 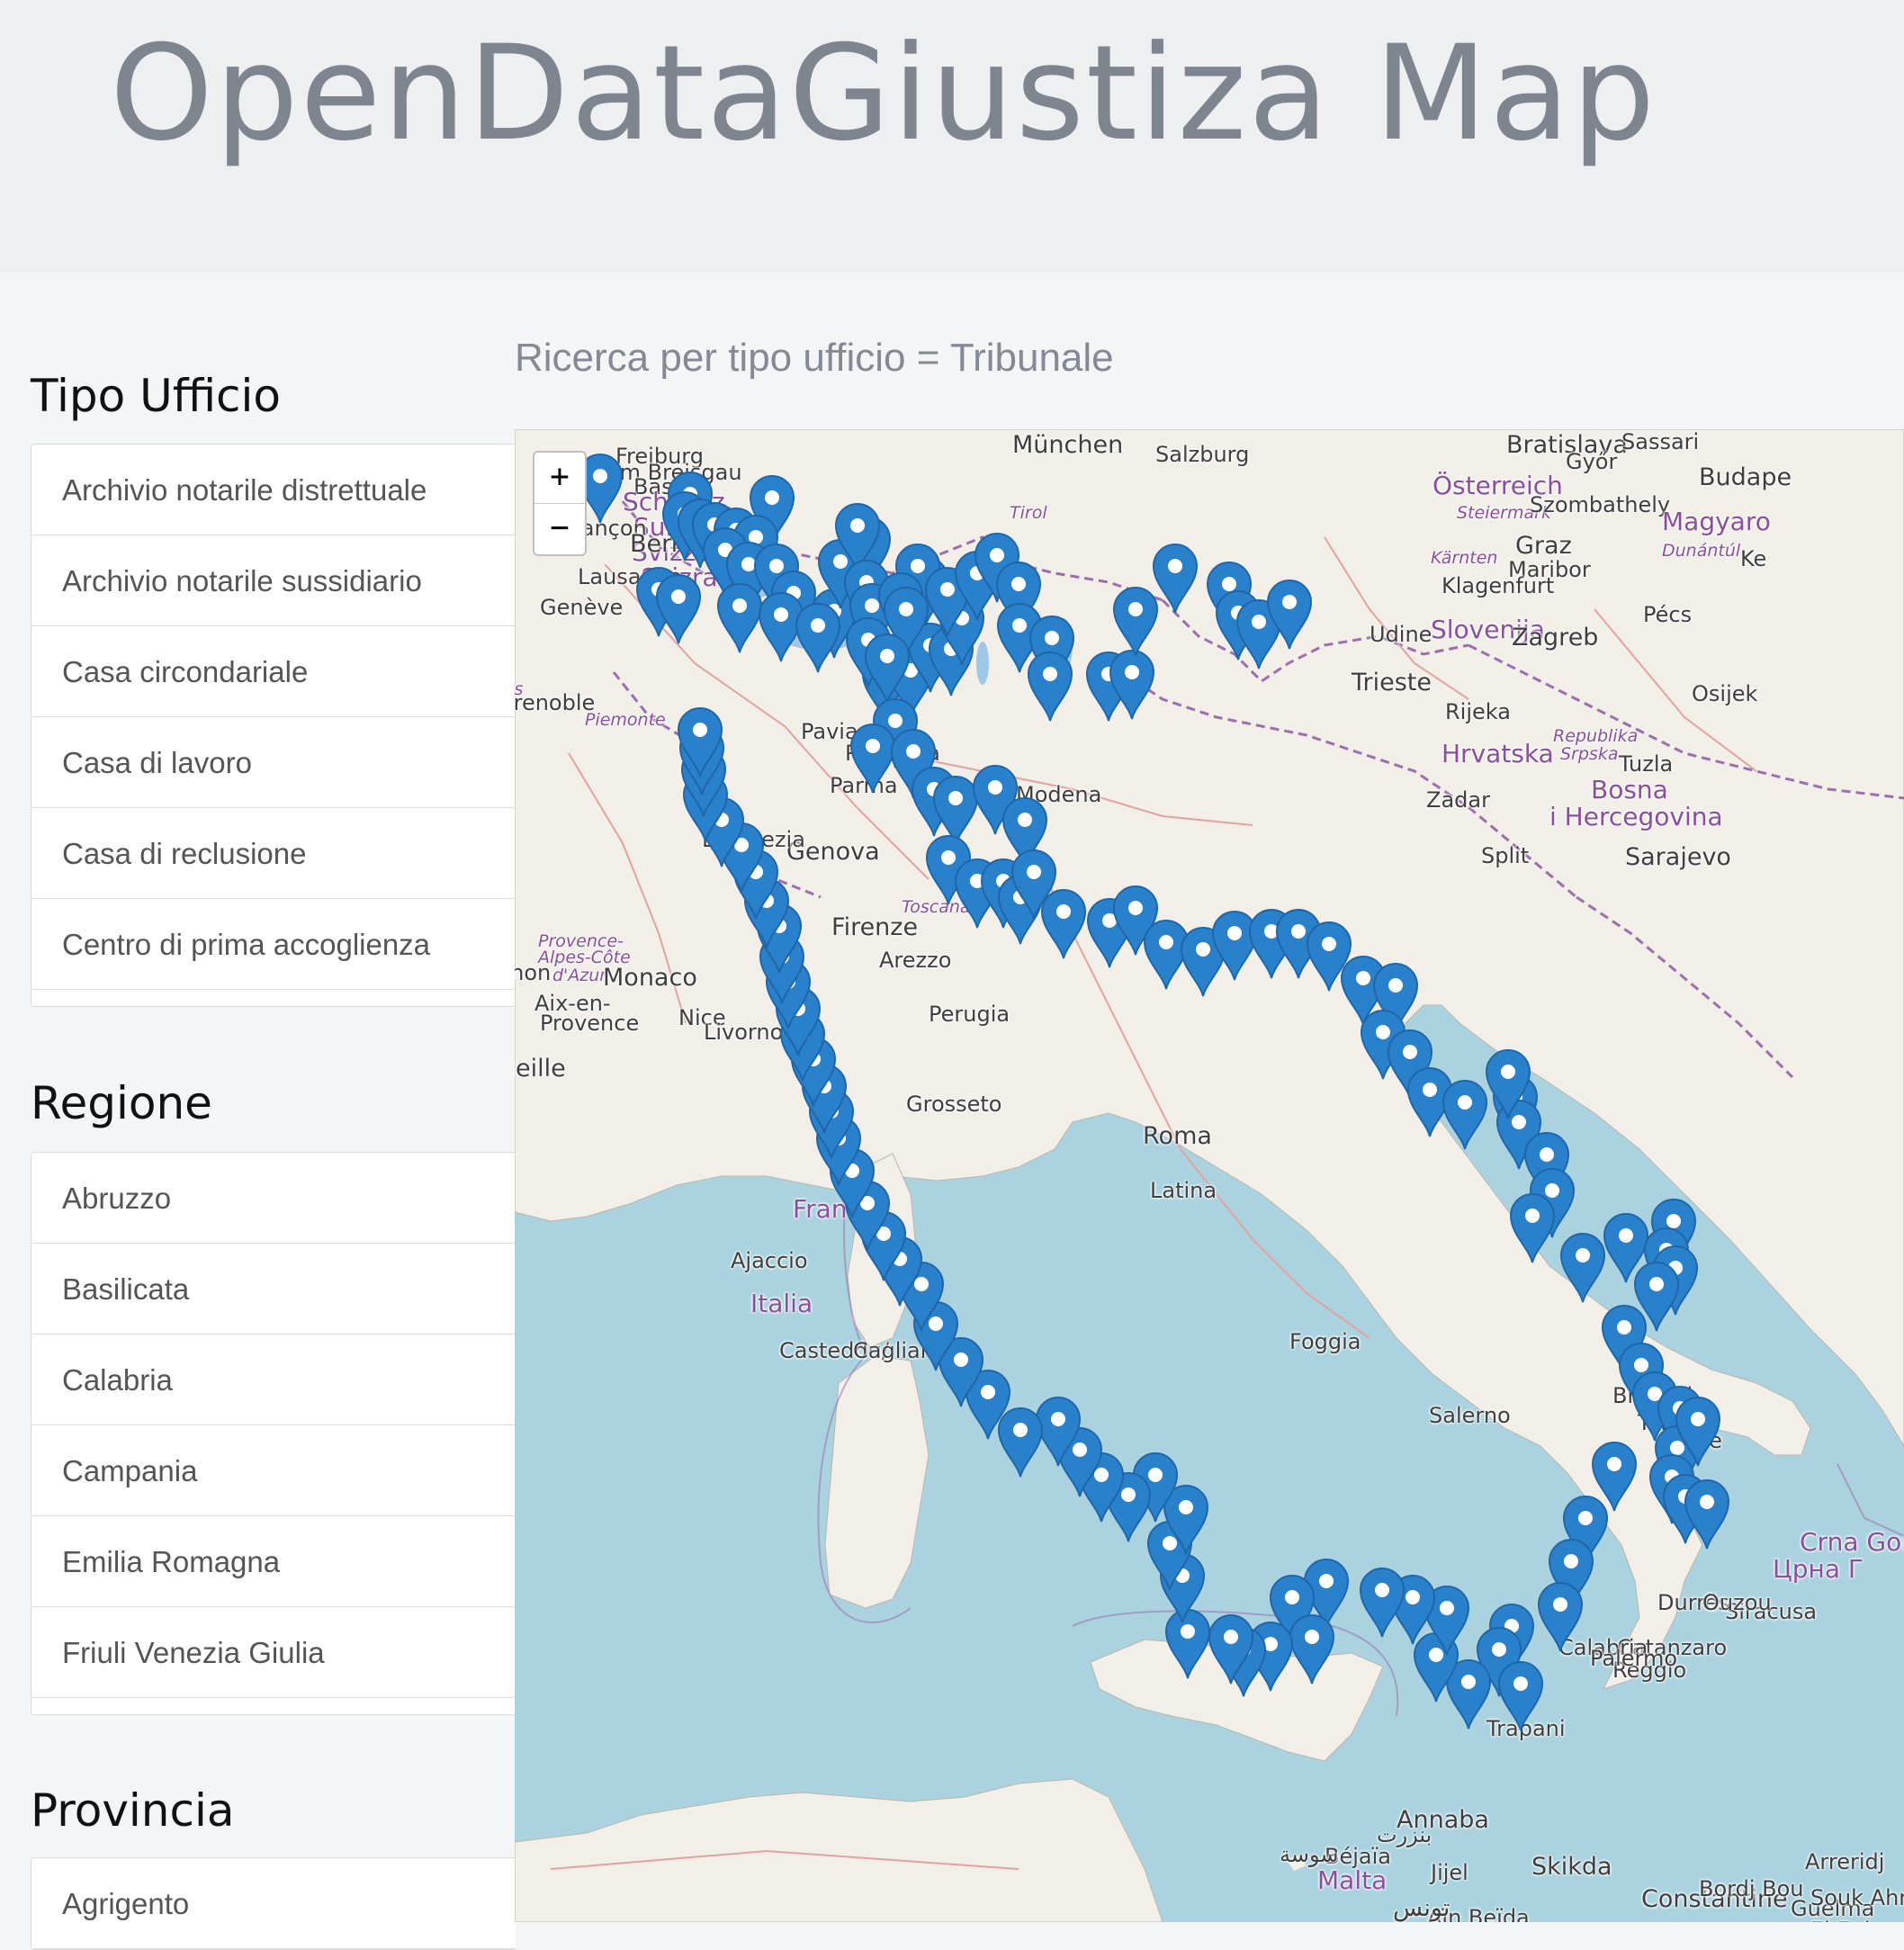 I want to click on site-title: OpenDataGiustiza Map, so click(x=884, y=94).